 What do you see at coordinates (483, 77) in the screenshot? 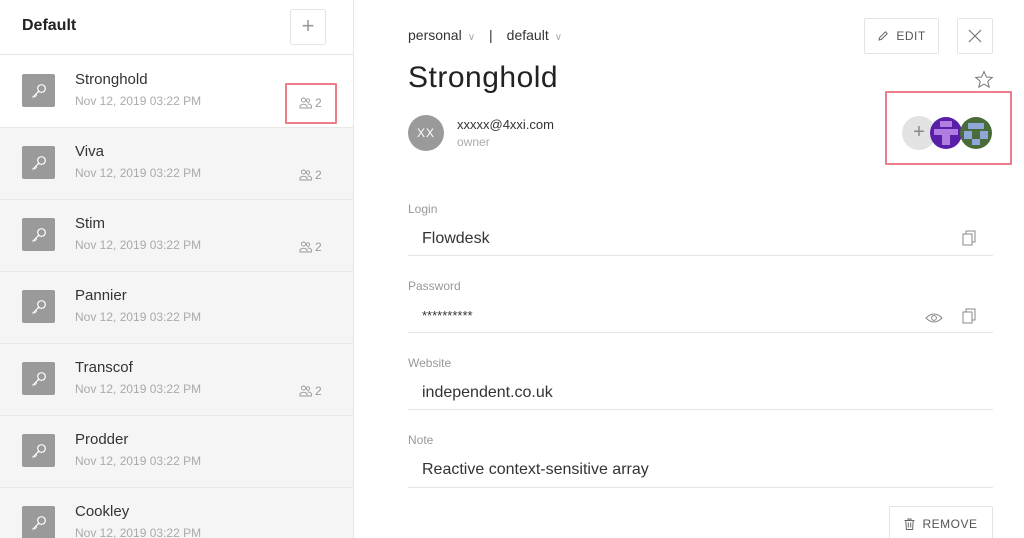
I see `item-title: Stronghold` at bounding box center [483, 77].